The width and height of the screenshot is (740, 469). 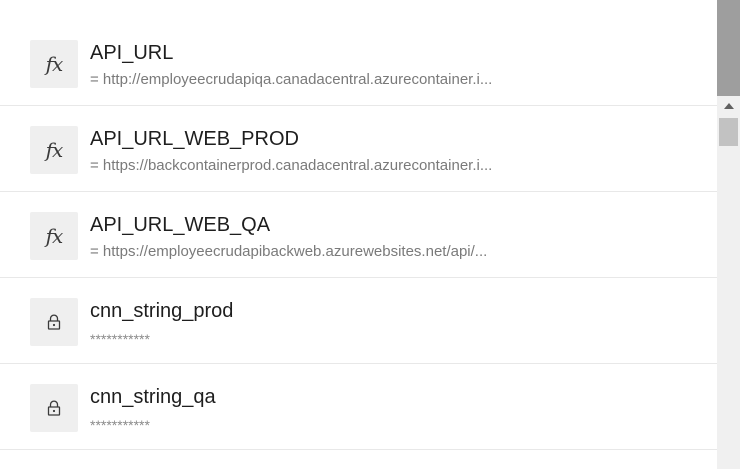 I want to click on variable-name: cnn_string_qa, so click(x=153, y=397).